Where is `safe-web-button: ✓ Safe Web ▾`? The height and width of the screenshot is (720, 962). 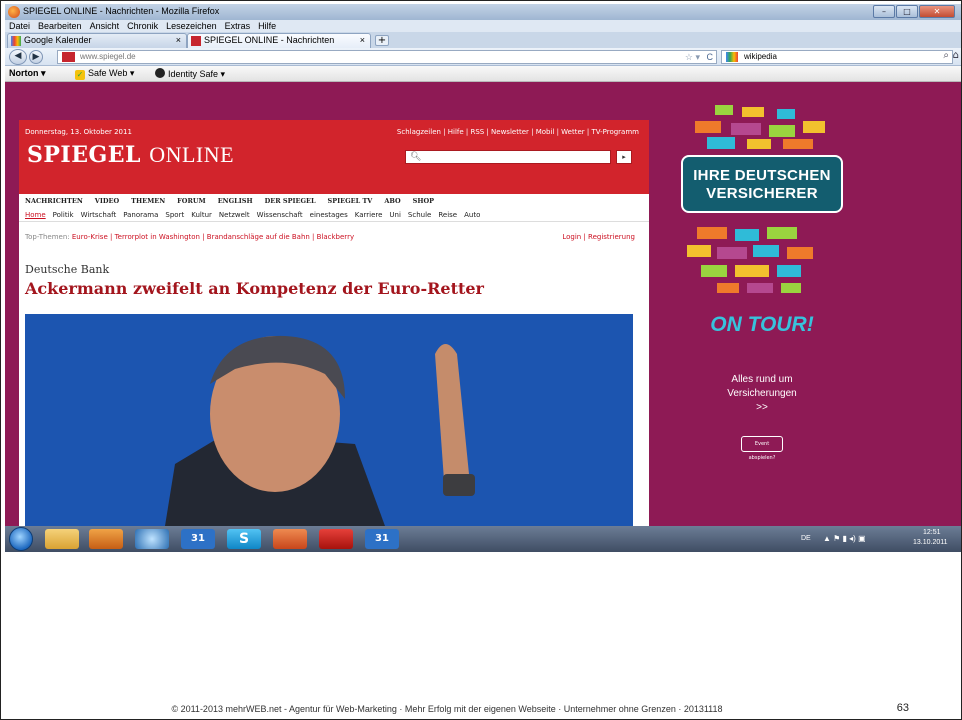
safe-web-button: ✓ Safe Web ▾ is located at coordinates (104, 74).